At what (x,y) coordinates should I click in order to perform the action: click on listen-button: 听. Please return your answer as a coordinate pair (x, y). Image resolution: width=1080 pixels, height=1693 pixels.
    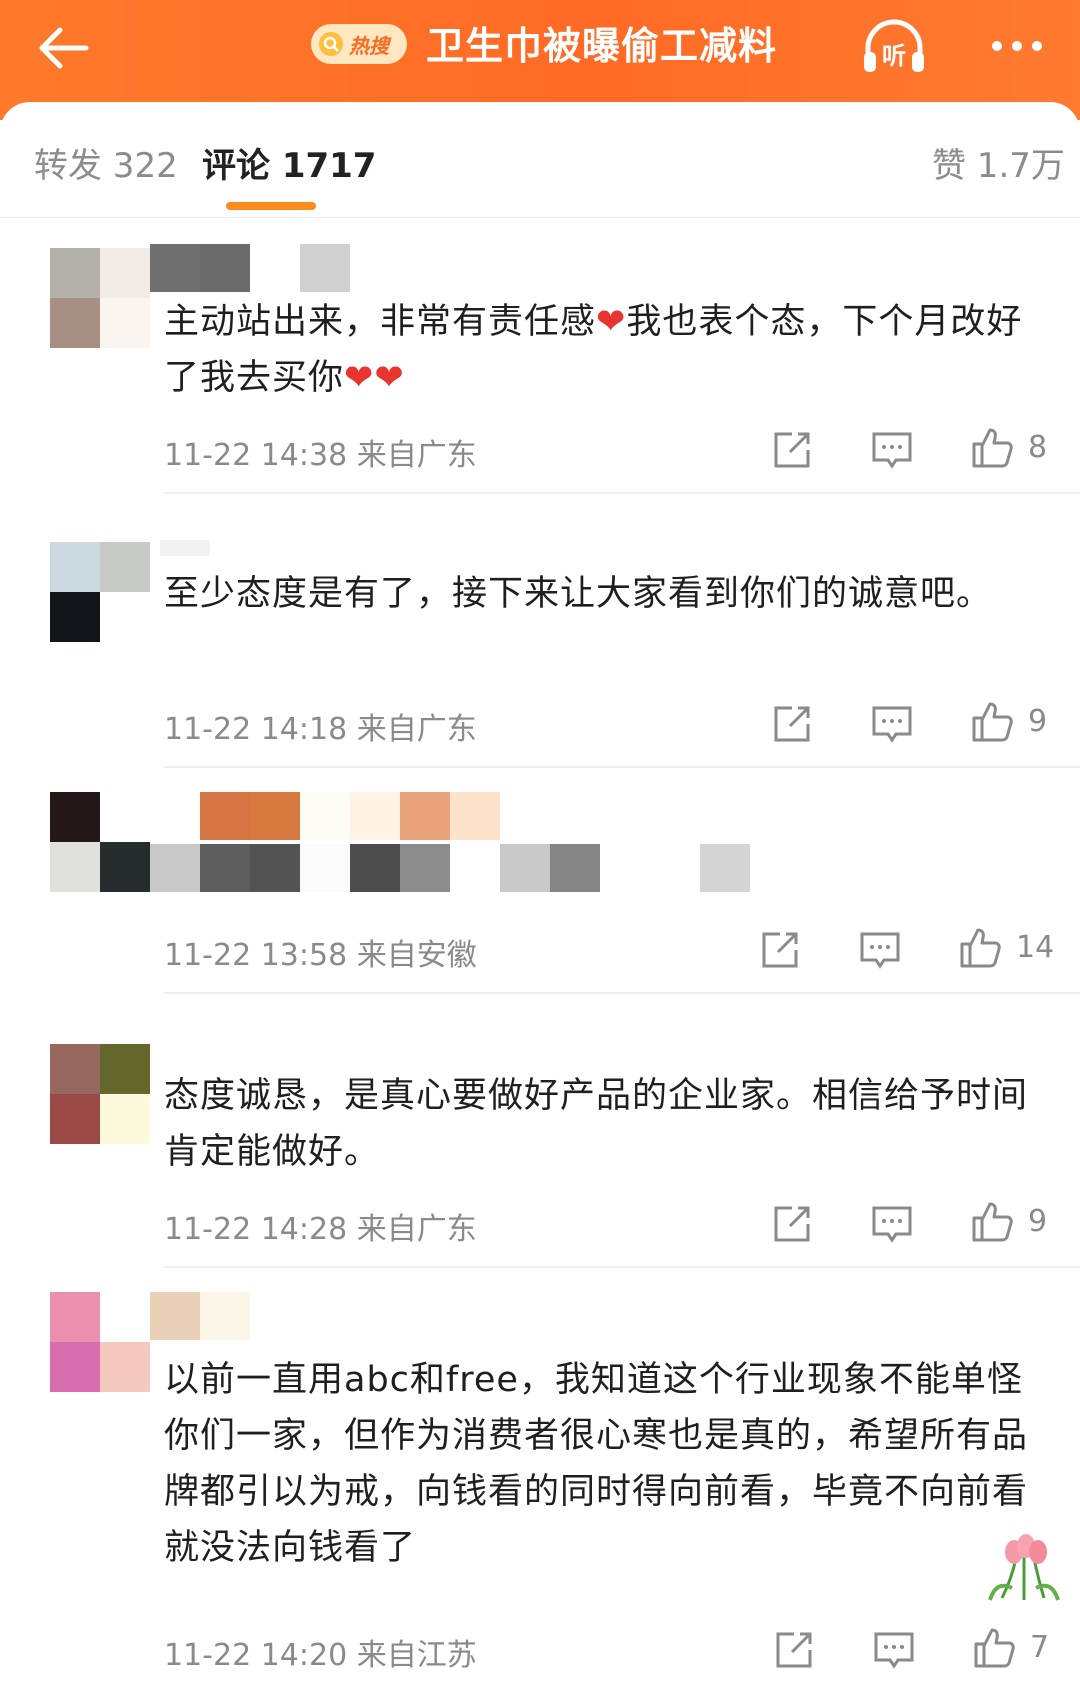
    Looking at the image, I should click on (894, 47).